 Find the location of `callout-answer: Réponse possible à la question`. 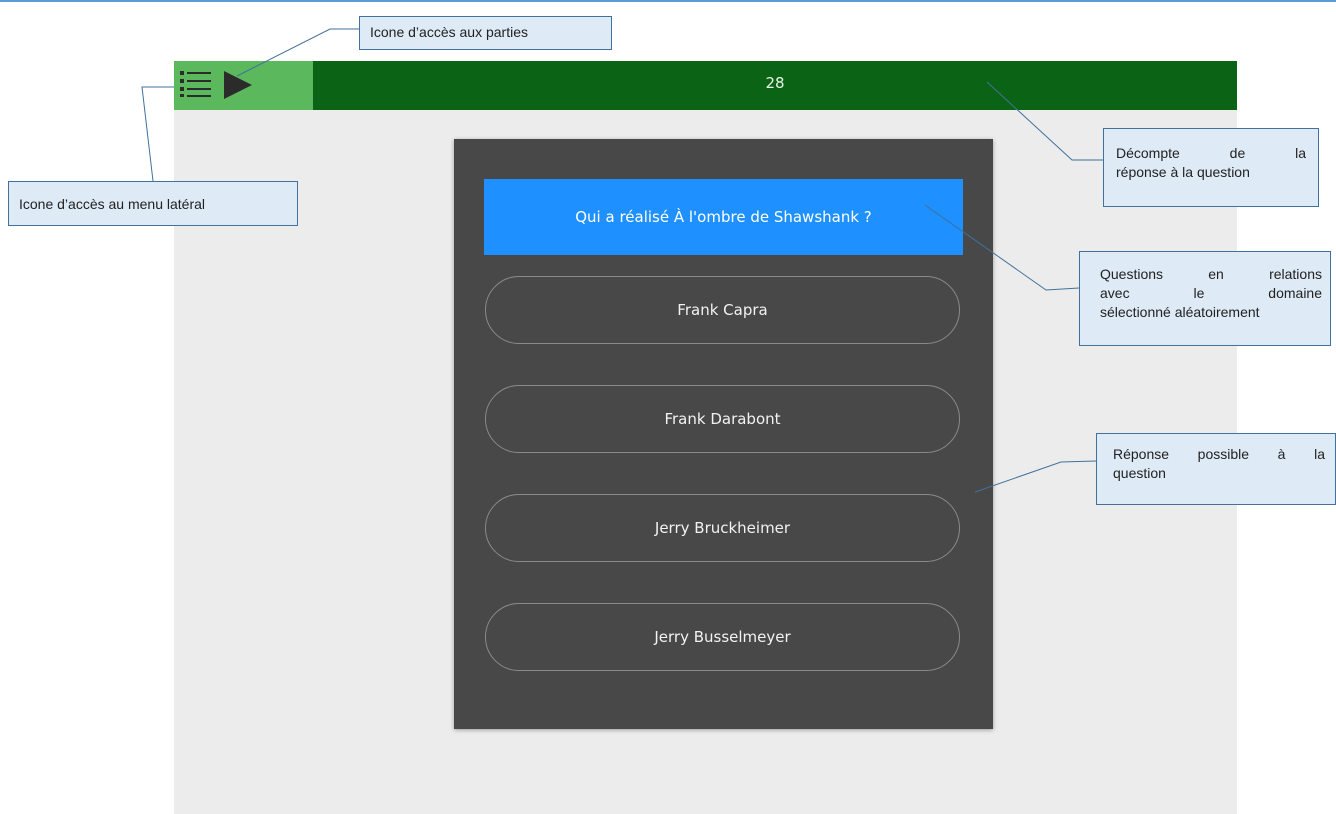

callout-answer: Réponse possible à la question is located at coordinates (1216, 469).